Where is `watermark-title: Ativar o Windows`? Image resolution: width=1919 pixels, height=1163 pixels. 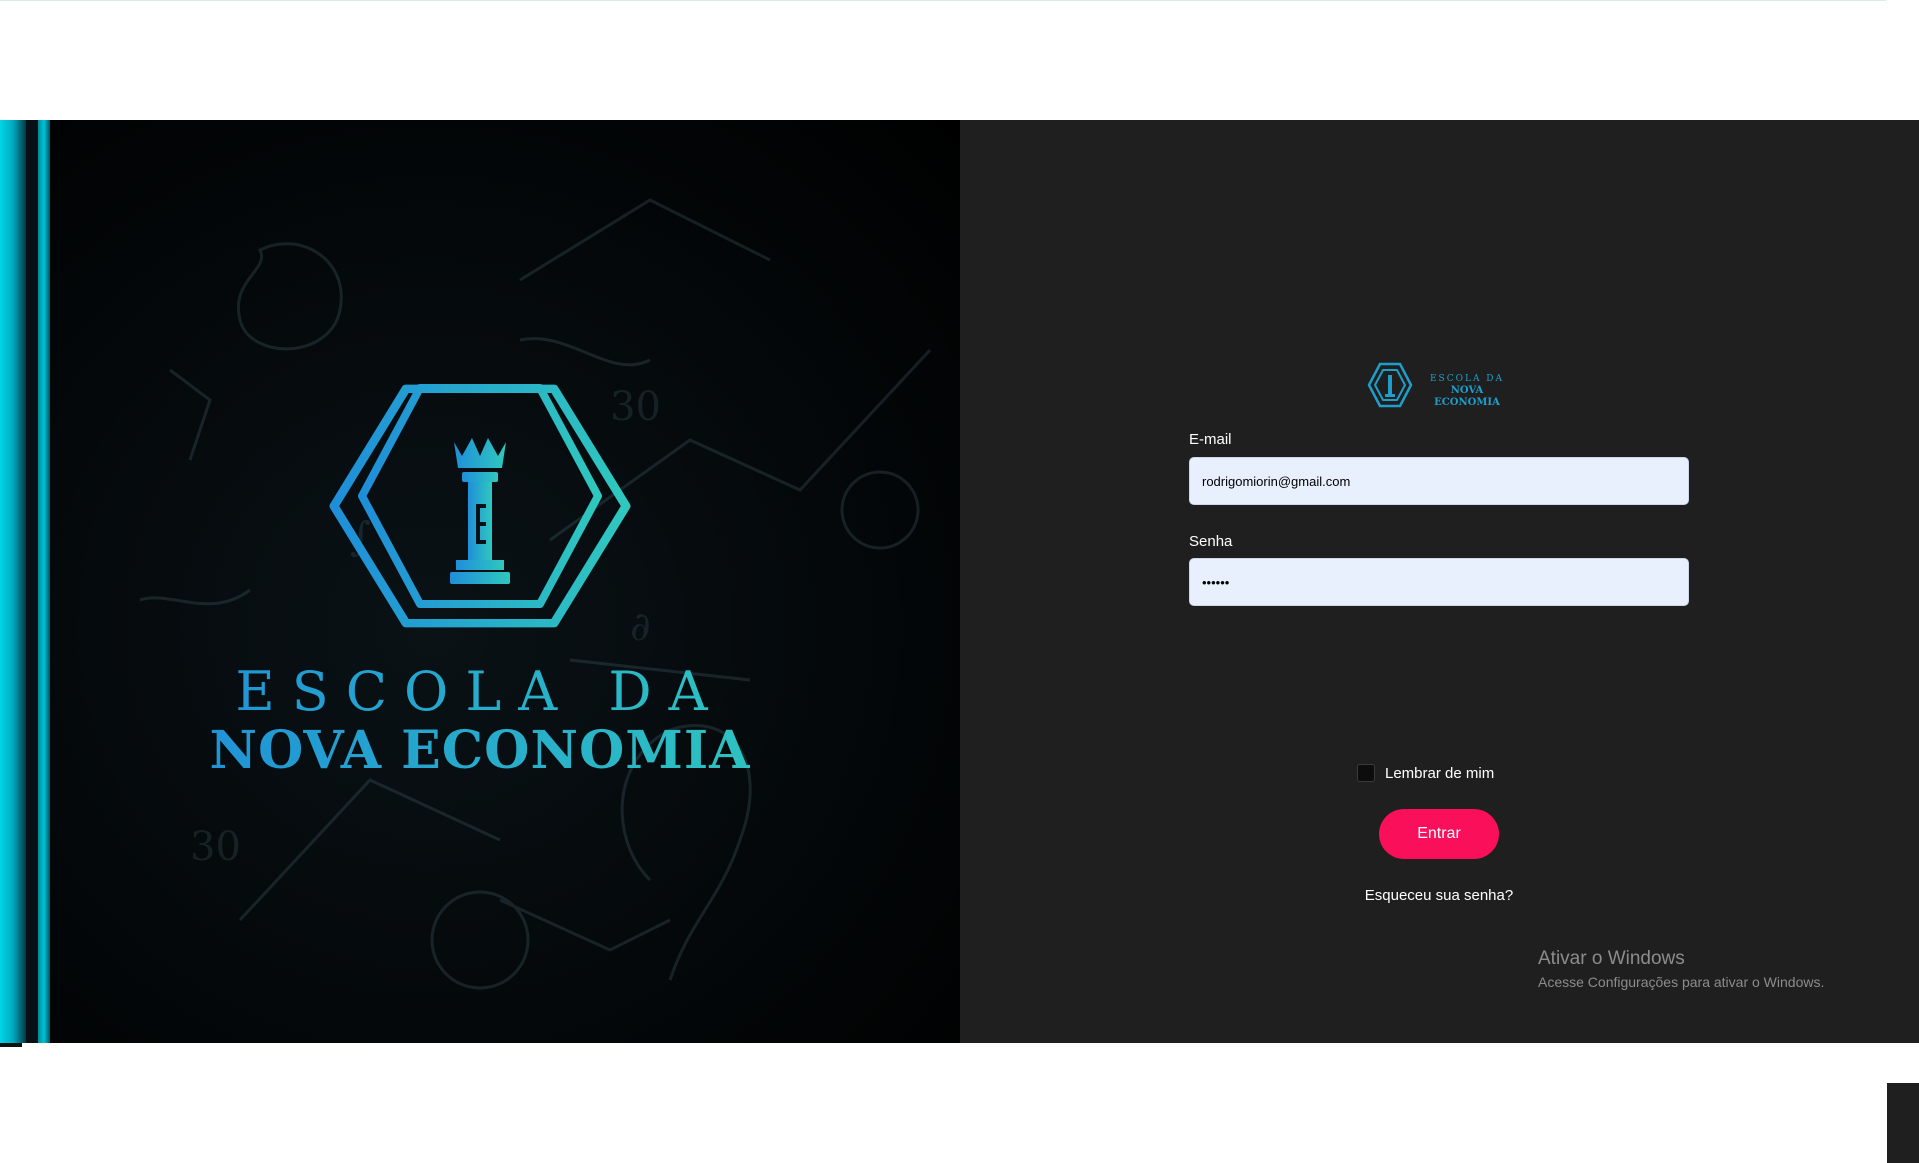 watermark-title: Ativar o Windows is located at coordinates (1611, 958).